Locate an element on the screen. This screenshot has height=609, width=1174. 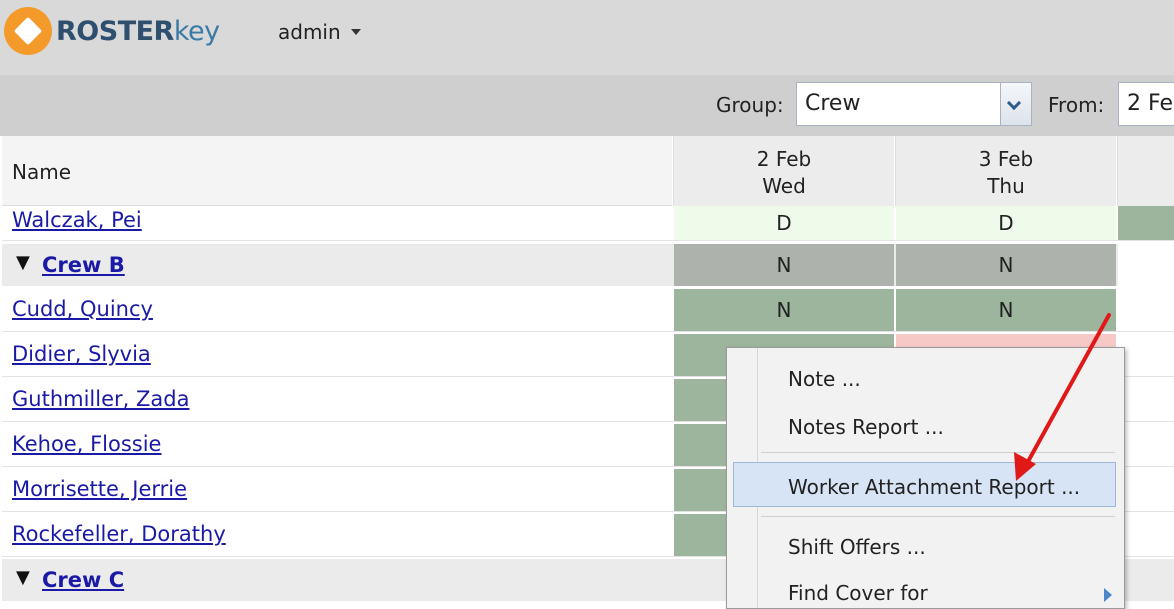
logo-text: ROSTERkey is located at coordinates (138, 31).